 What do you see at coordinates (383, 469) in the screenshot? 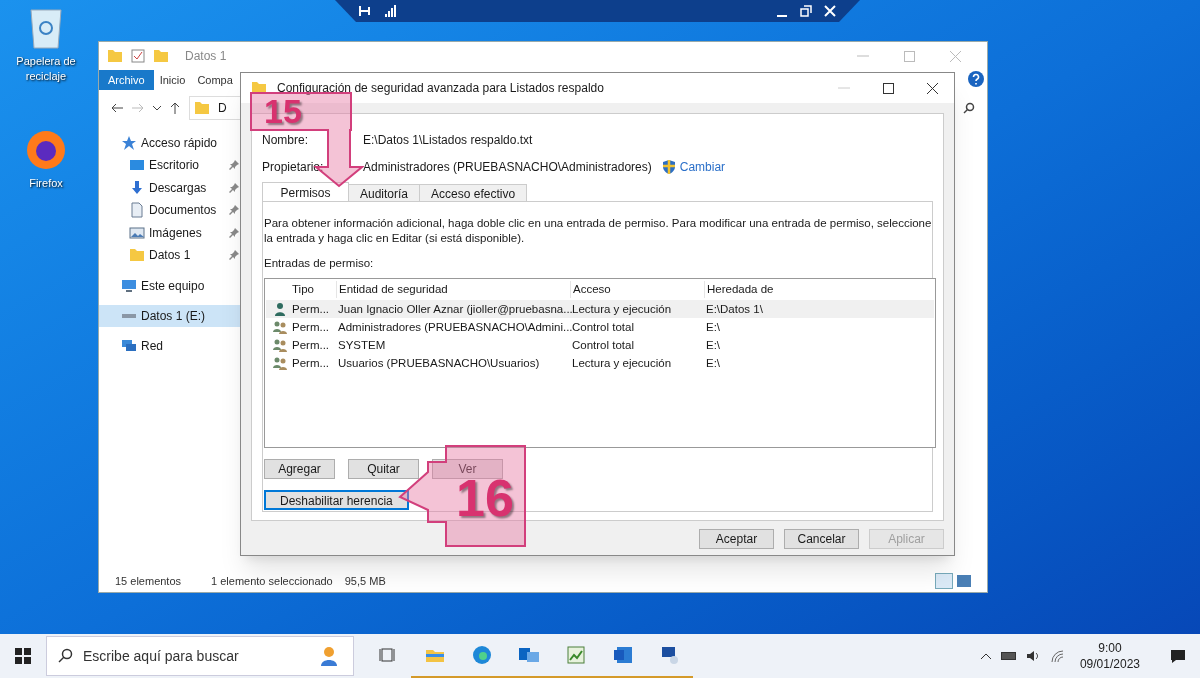
I see `entry-button: Quitar` at bounding box center [383, 469].